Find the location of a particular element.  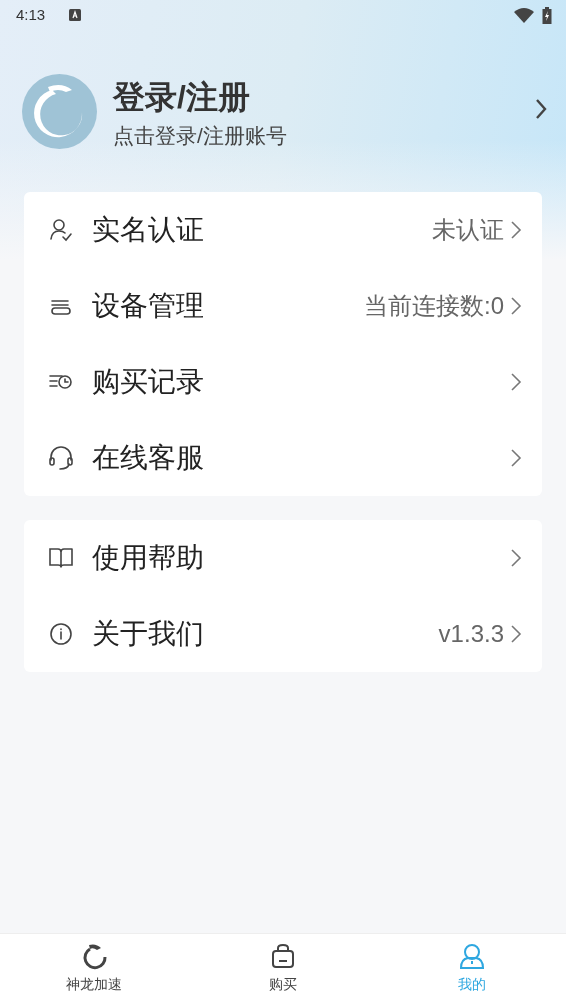

menu-value: 当前连接数:0 is located at coordinates (434, 306).